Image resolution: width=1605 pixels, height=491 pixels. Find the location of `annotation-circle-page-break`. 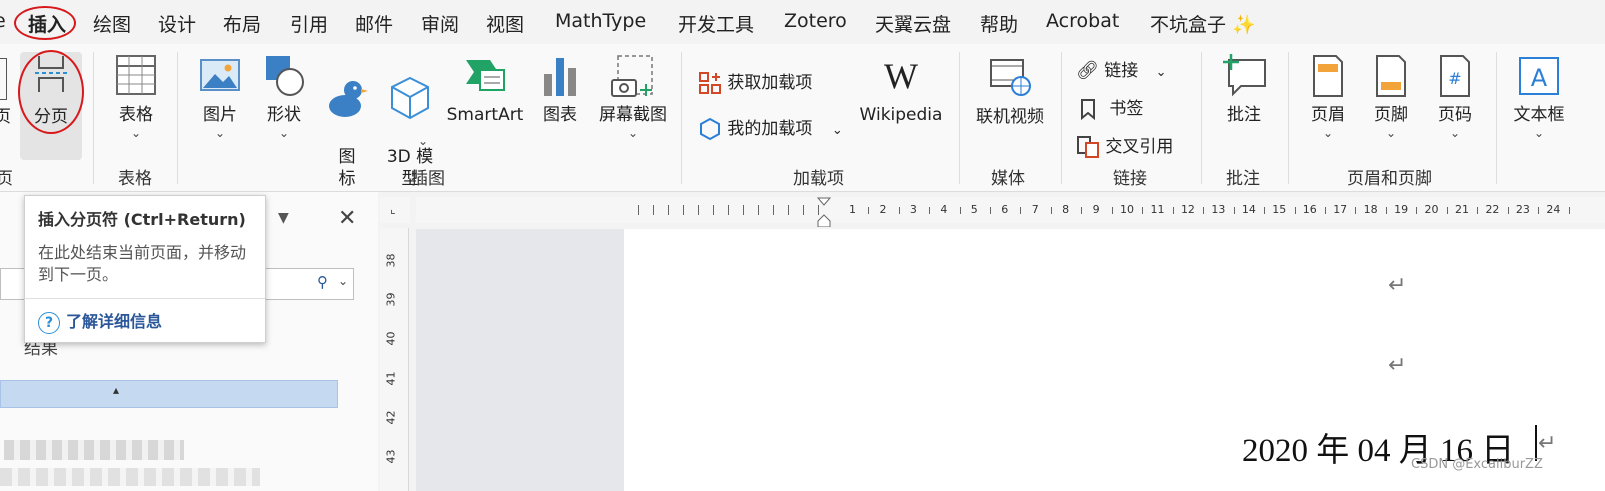

annotation-circle-page-break is located at coordinates (51, 92).